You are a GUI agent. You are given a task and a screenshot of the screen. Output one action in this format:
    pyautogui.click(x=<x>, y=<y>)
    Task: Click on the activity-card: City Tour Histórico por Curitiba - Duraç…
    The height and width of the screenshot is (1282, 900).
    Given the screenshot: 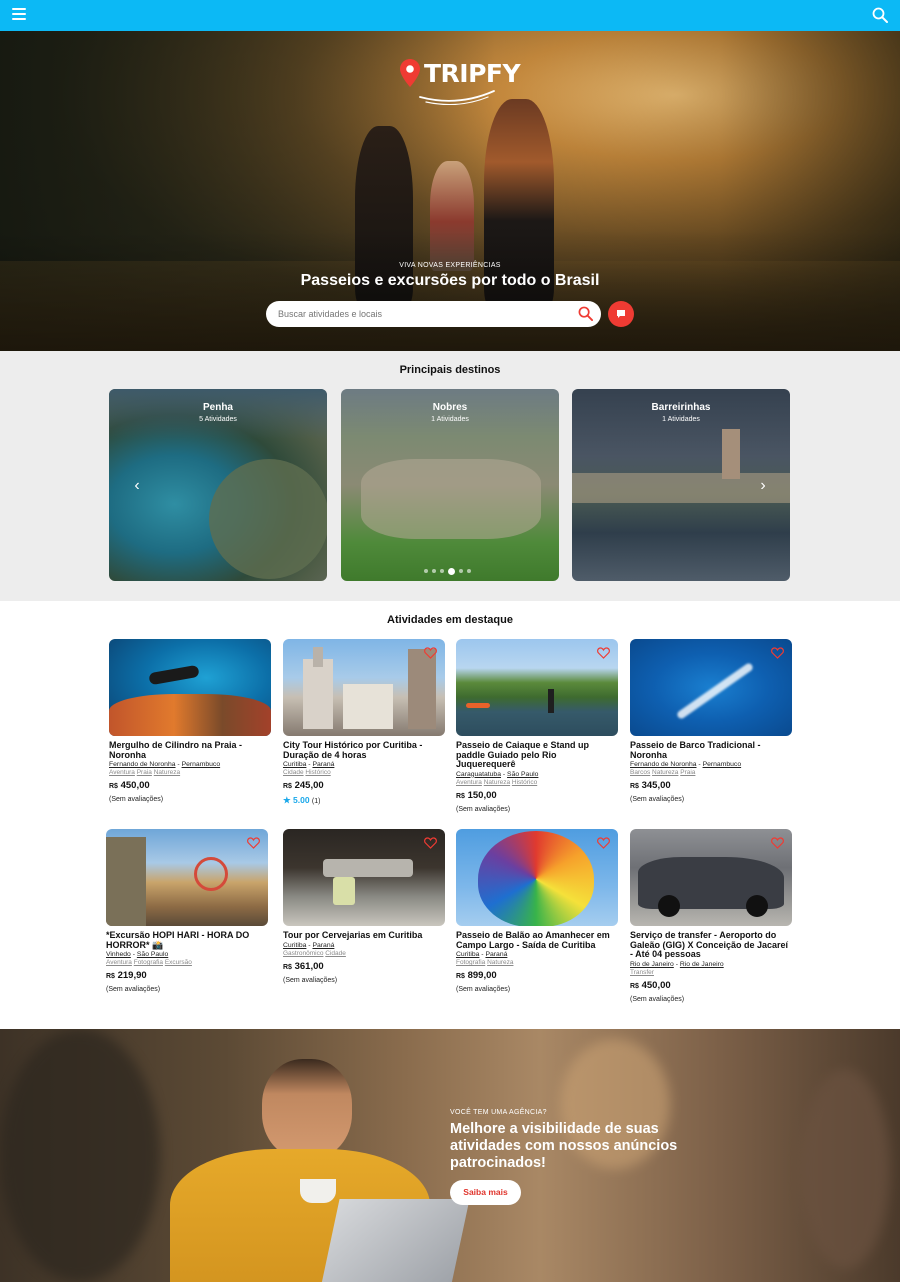 What is the action you would take?
    pyautogui.click(x=364, y=722)
    